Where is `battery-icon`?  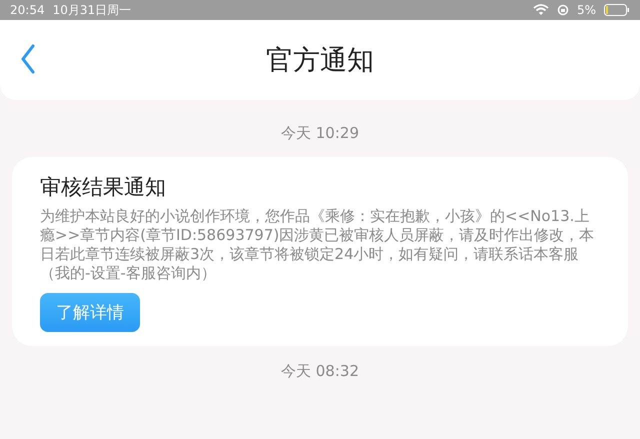
battery-icon is located at coordinates (617, 10).